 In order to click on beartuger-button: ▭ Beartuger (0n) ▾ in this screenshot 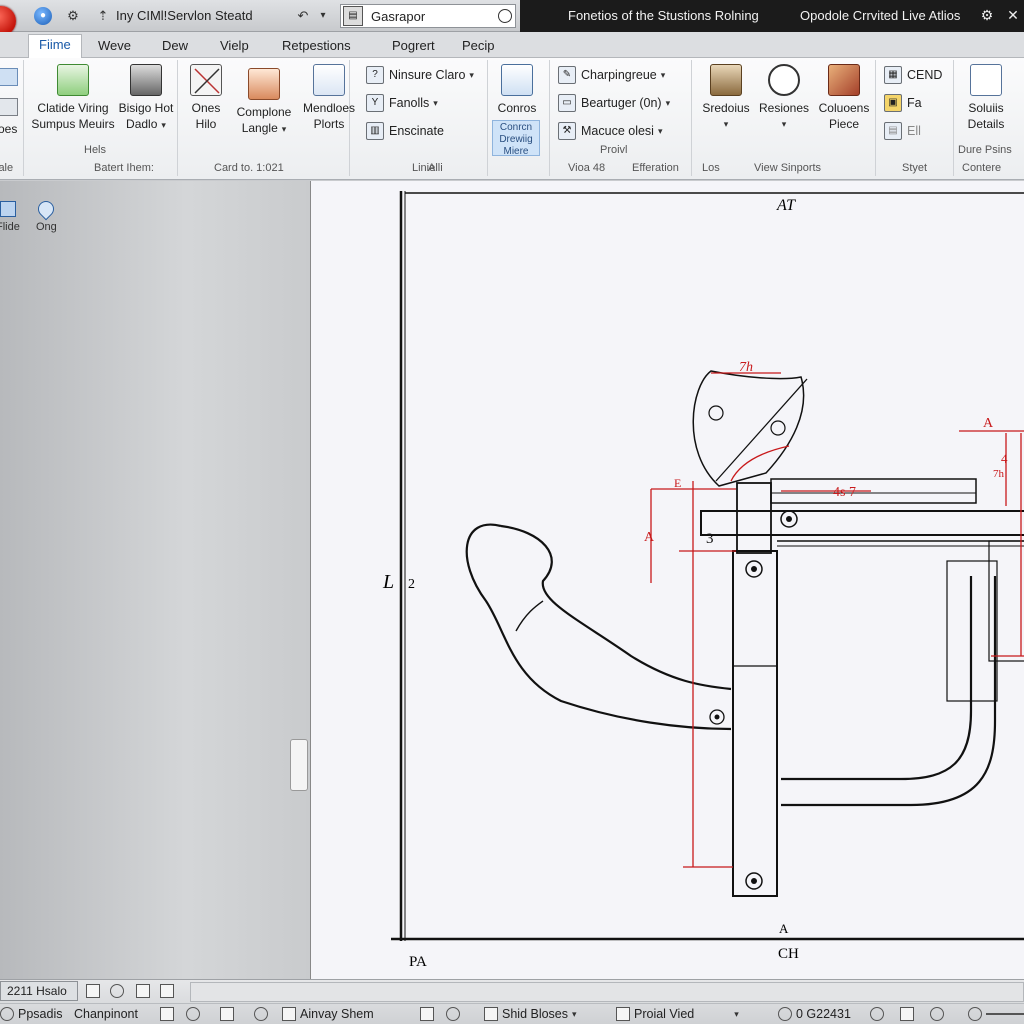, I will do `click(614, 103)`.